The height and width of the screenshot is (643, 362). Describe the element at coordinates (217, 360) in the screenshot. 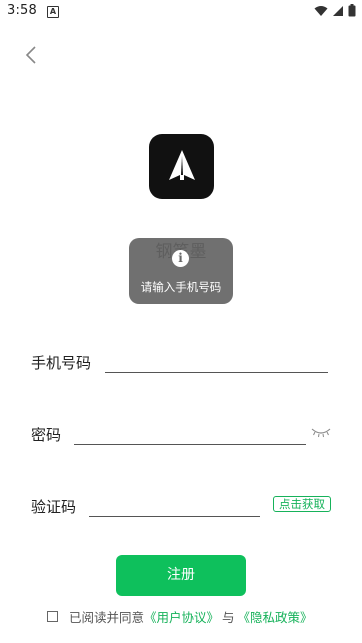

I see `phone-input` at that location.